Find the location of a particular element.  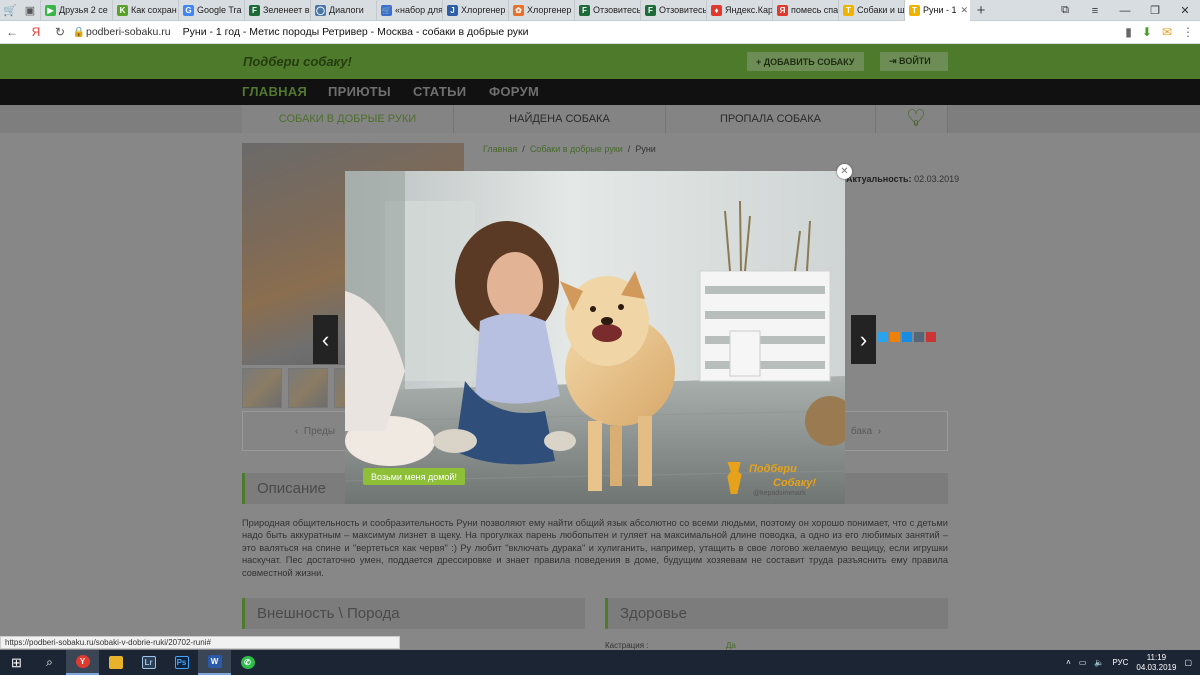

menu-articles: СТАТЬИ is located at coordinates (439, 91).